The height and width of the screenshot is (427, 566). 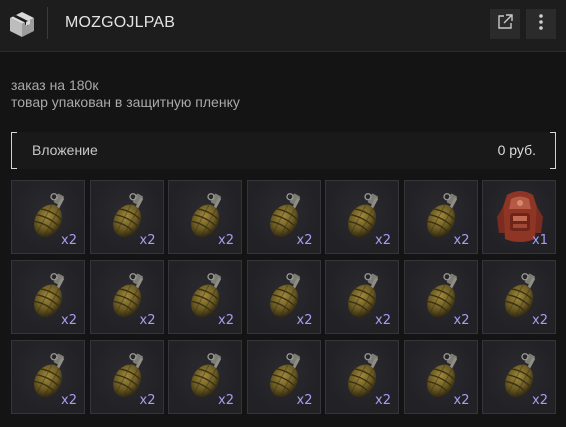 I want to click on attachment-value: 0 руб., so click(x=516, y=150).